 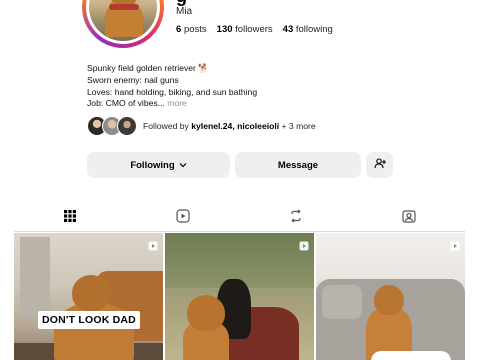 What do you see at coordinates (88, 296) in the screenshot?
I see `post-tile: DON'T LOOK DAD` at bounding box center [88, 296].